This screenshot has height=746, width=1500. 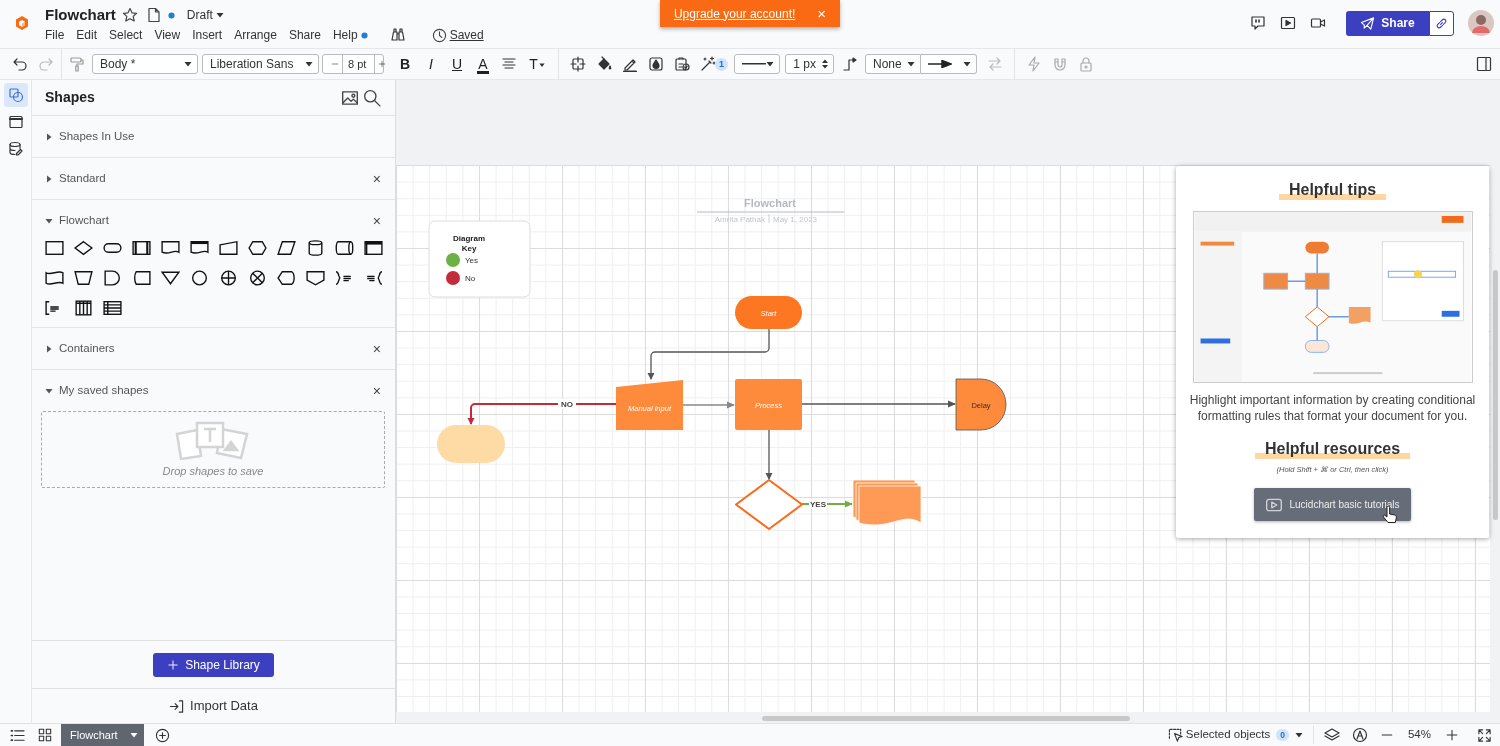 What do you see at coordinates (466, 35) in the screenshot?
I see `saved-link: Saved` at bounding box center [466, 35].